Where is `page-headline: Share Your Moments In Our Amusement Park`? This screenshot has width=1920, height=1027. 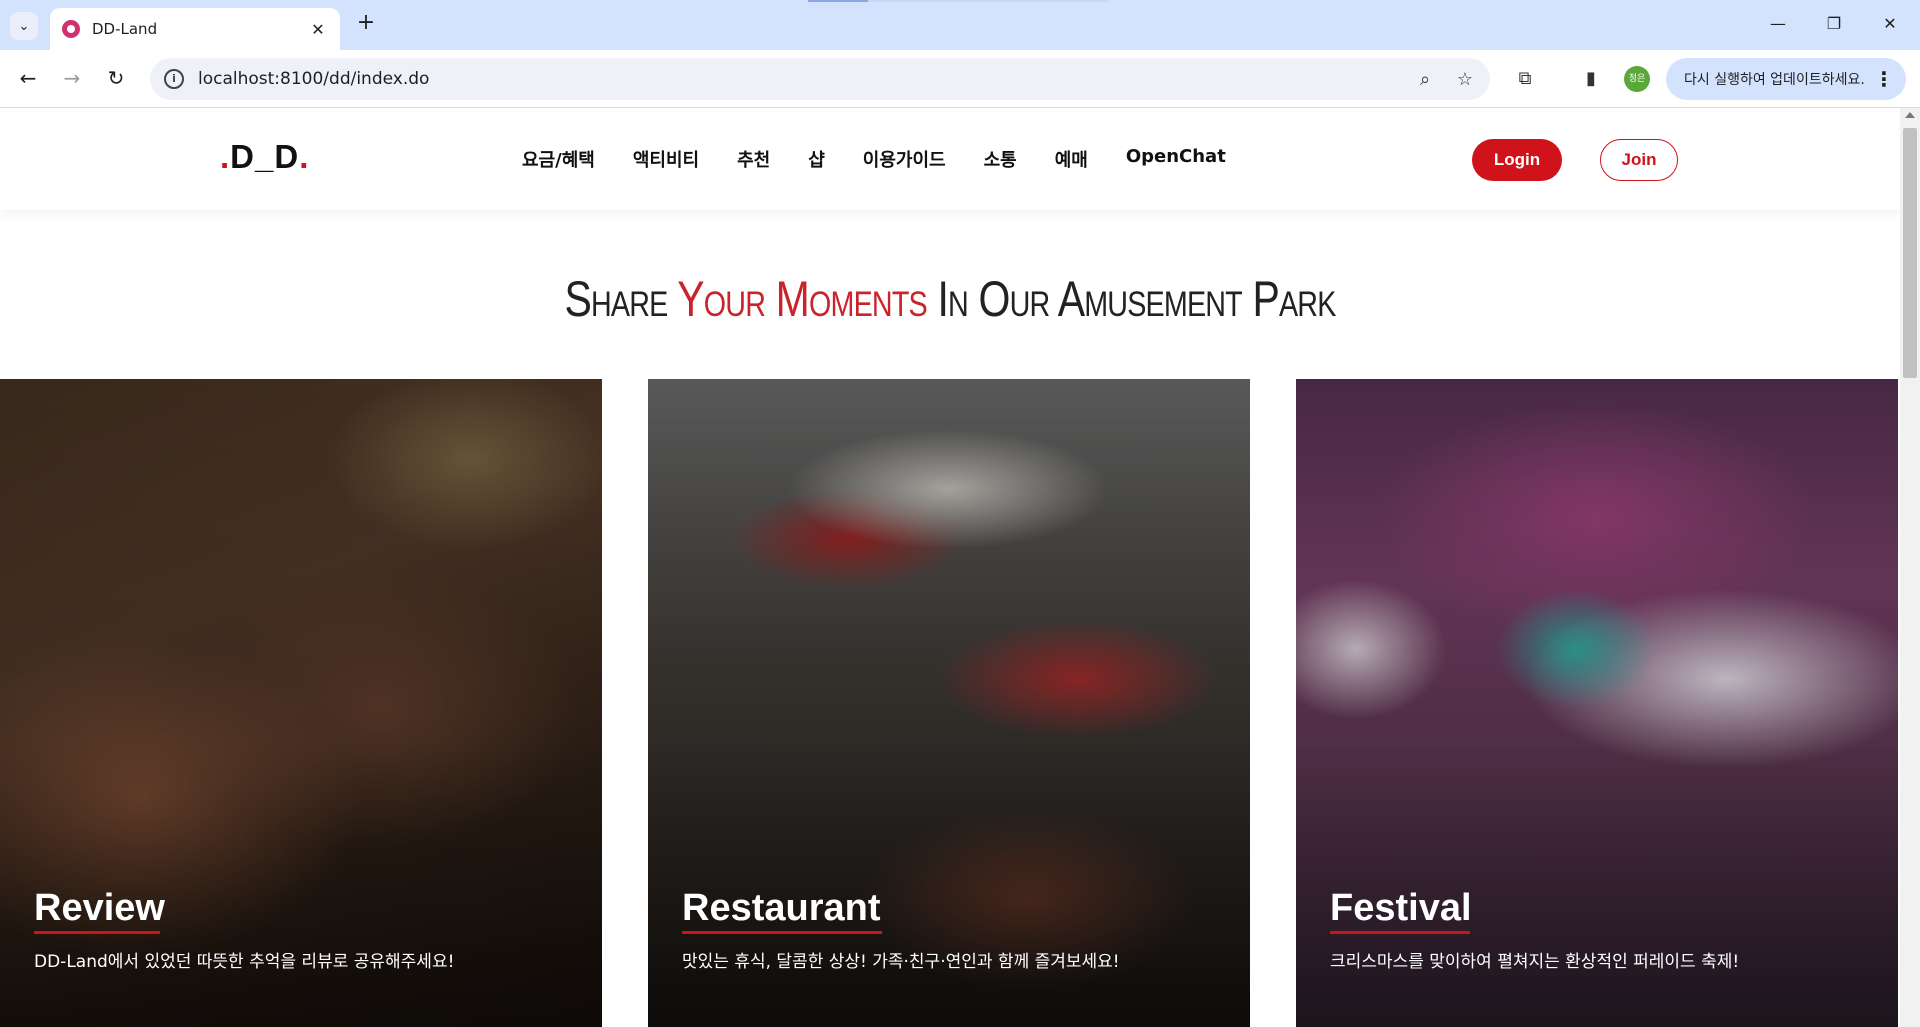 page-headline: Share Your Moments In Our Amusement Park is located at coordinates (950, 299).